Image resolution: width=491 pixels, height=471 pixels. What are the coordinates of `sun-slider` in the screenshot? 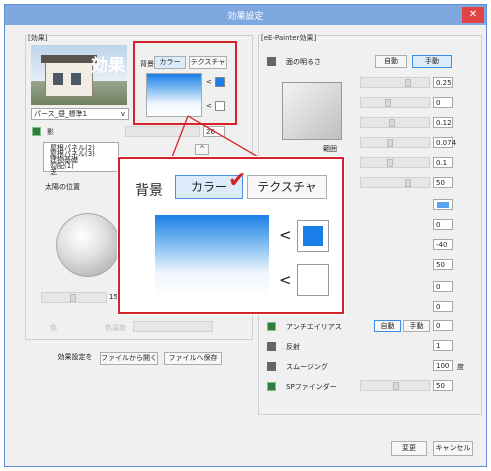 It's located at (74, 297).